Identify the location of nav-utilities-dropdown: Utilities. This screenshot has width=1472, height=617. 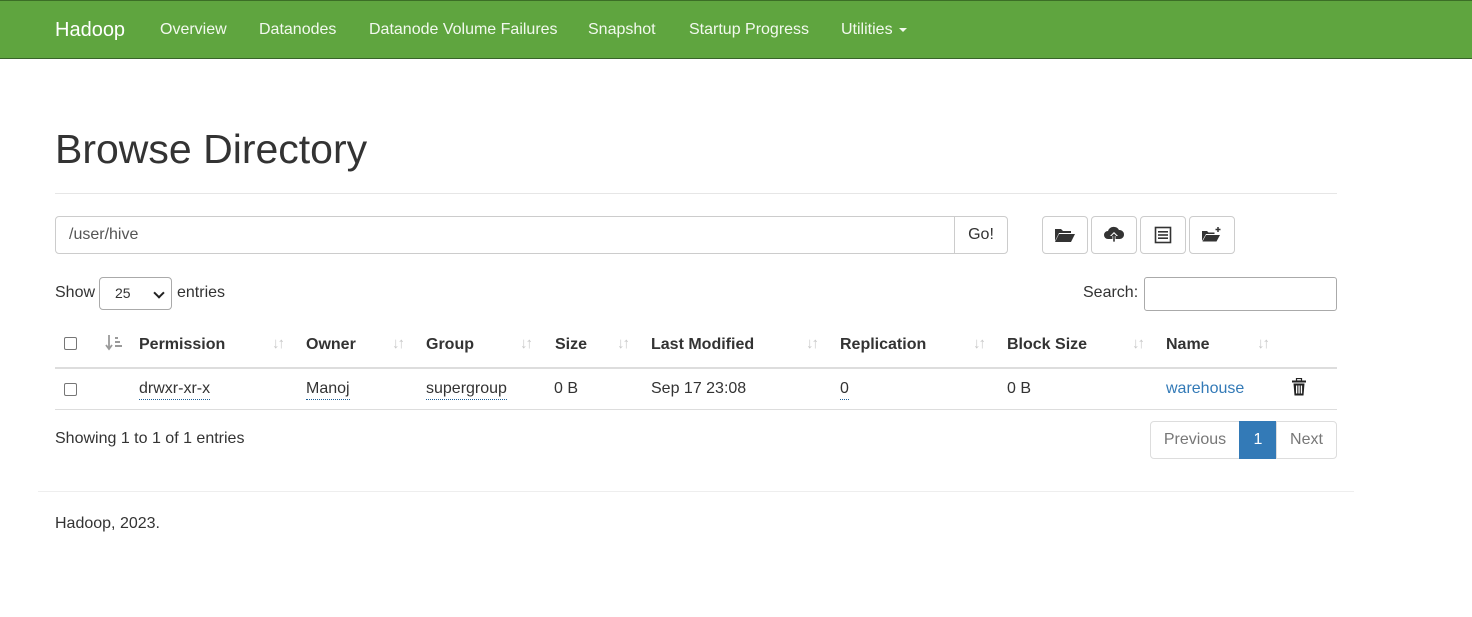
(874, 30).